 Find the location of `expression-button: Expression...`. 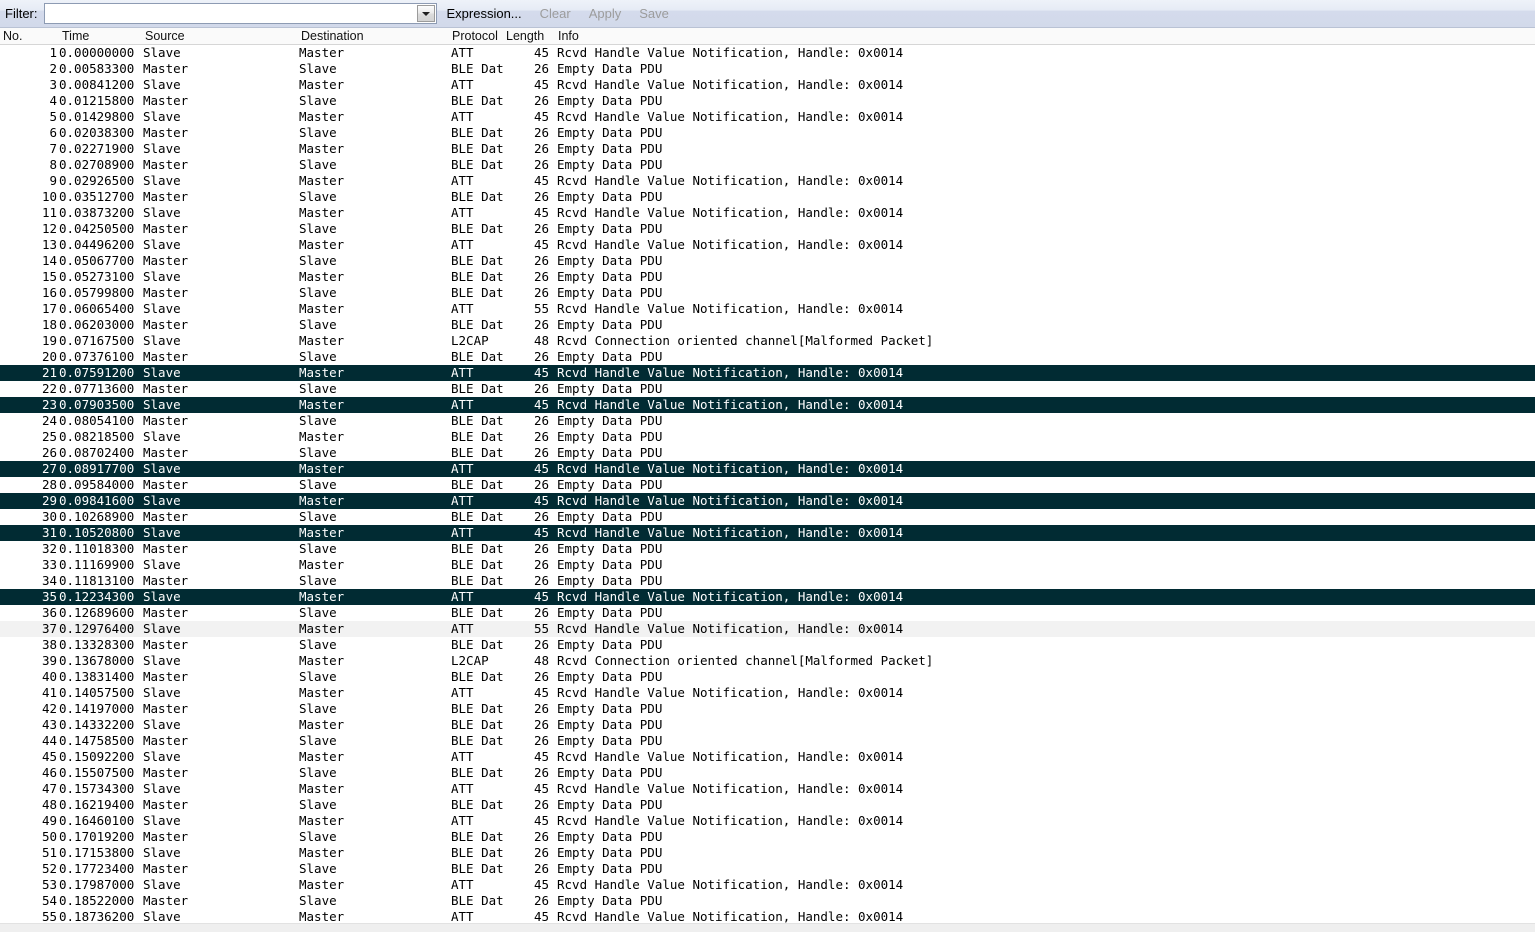

expression-button: Expression... is located at coordinates (487, 13).